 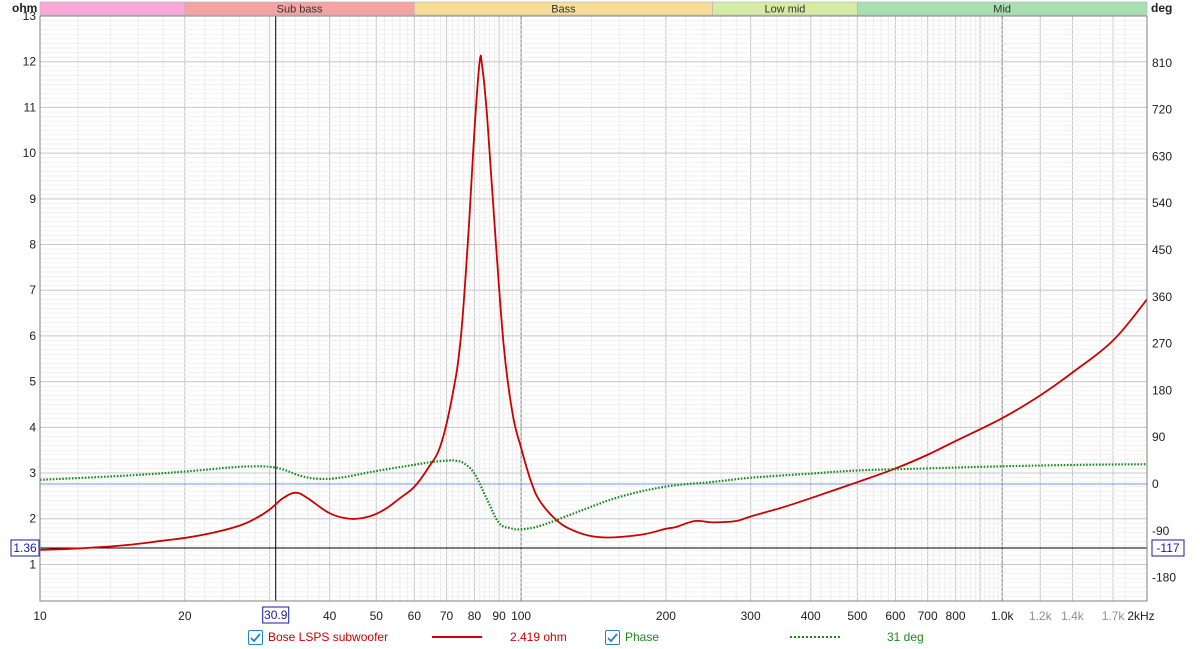 I want to click on x-tick-label: 100, so click(x=521, y=616).